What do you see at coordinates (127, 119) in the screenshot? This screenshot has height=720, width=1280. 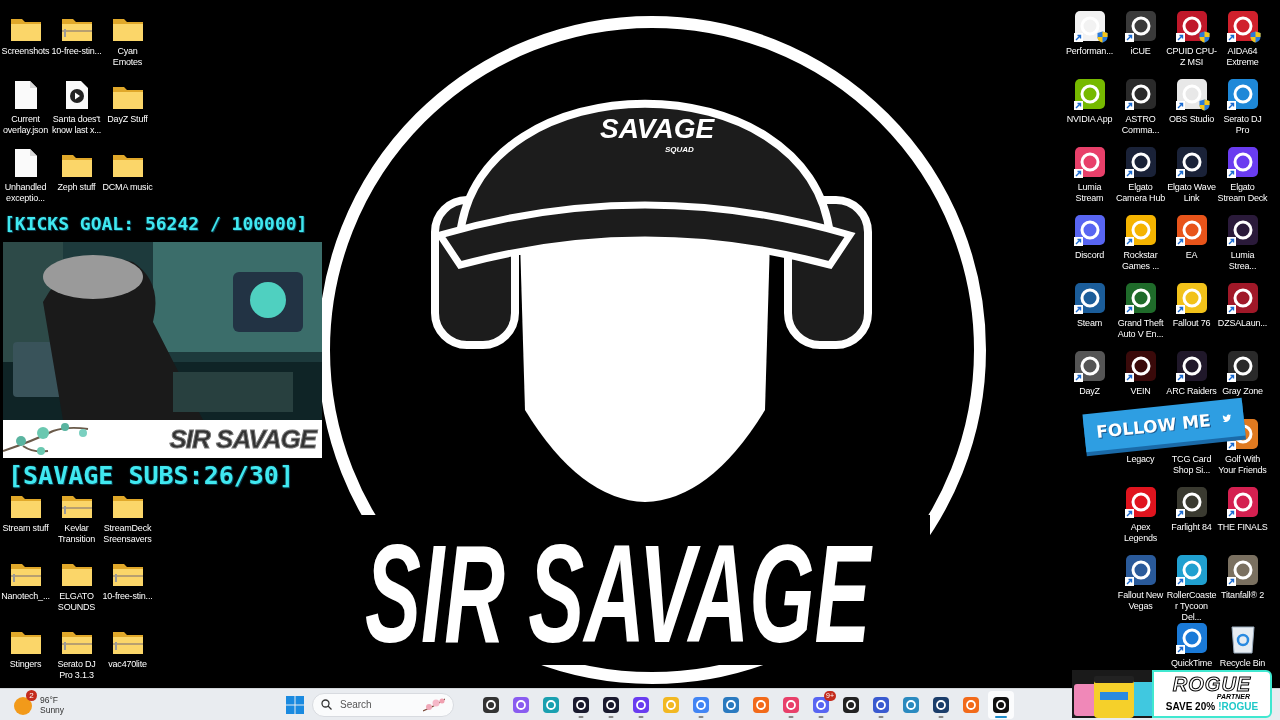 I see `icon-label: DayZ Stuff` at bounding box center [127, 119].